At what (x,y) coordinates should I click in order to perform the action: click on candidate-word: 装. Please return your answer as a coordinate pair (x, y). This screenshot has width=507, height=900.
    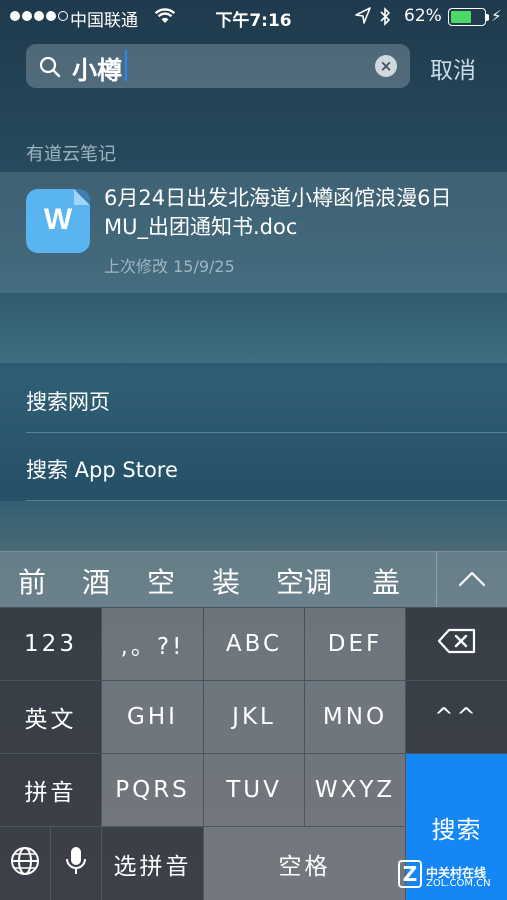
    Looking at the image, I should click on (226, 581).